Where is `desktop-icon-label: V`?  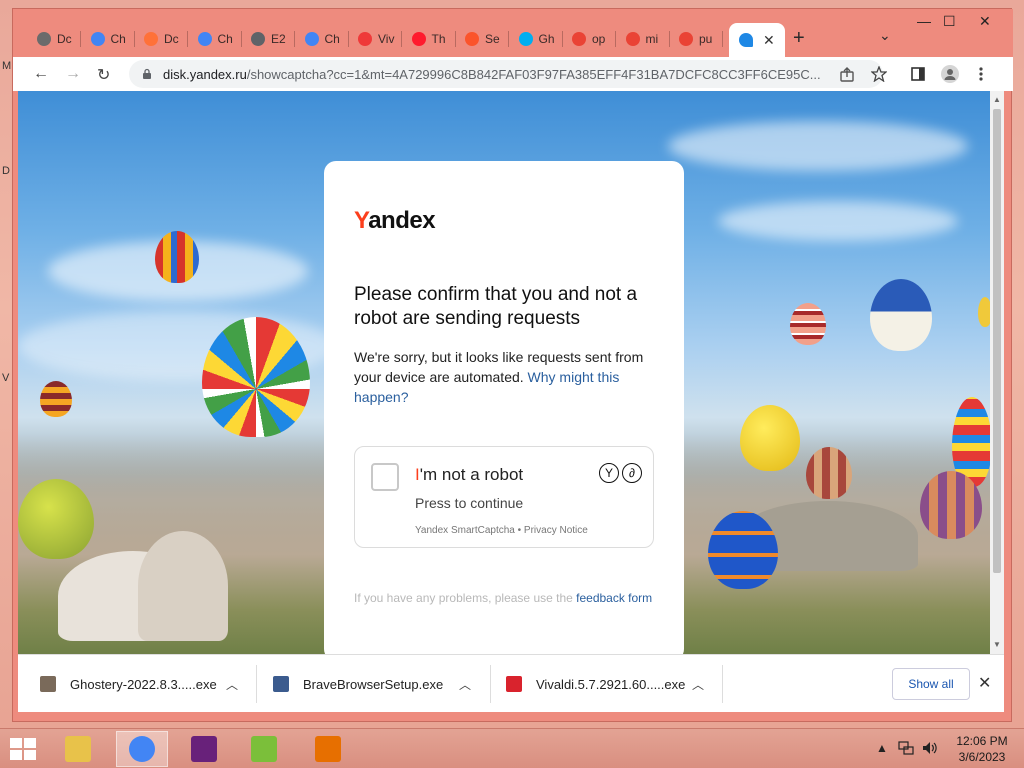
desktop-icon-label: V is located at coordinates (6, 378).